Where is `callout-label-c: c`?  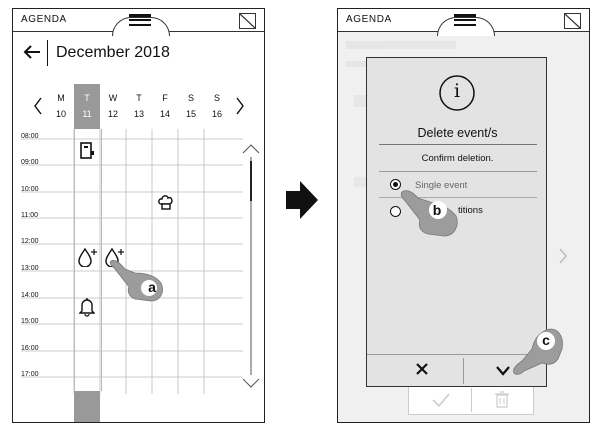 callout-label-c: c is located at coordinates (546, 340).